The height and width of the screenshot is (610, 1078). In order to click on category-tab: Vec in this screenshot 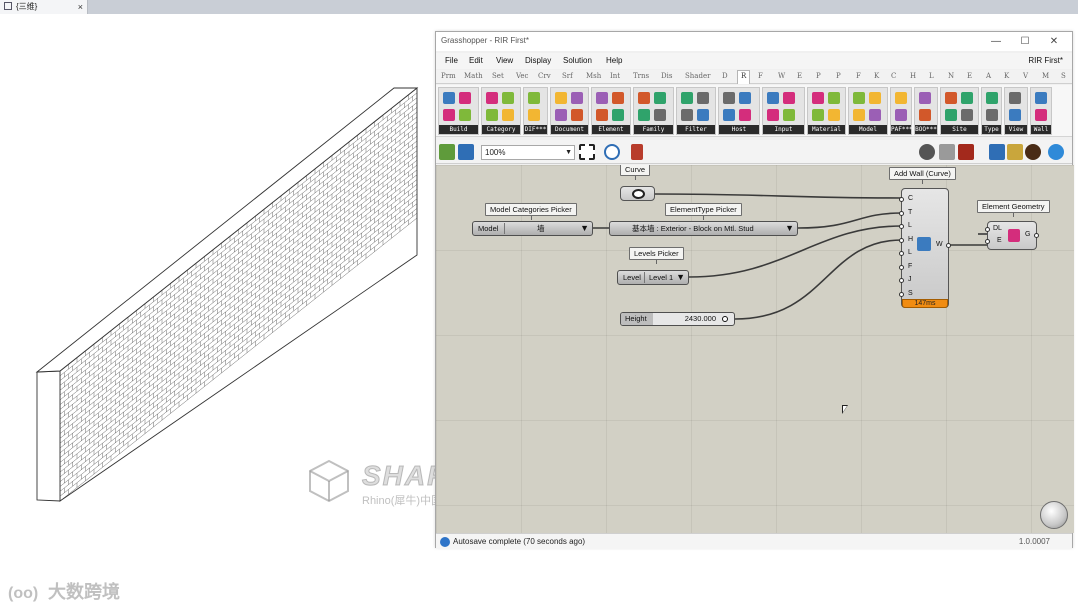, I will do `click(522, 76)`.